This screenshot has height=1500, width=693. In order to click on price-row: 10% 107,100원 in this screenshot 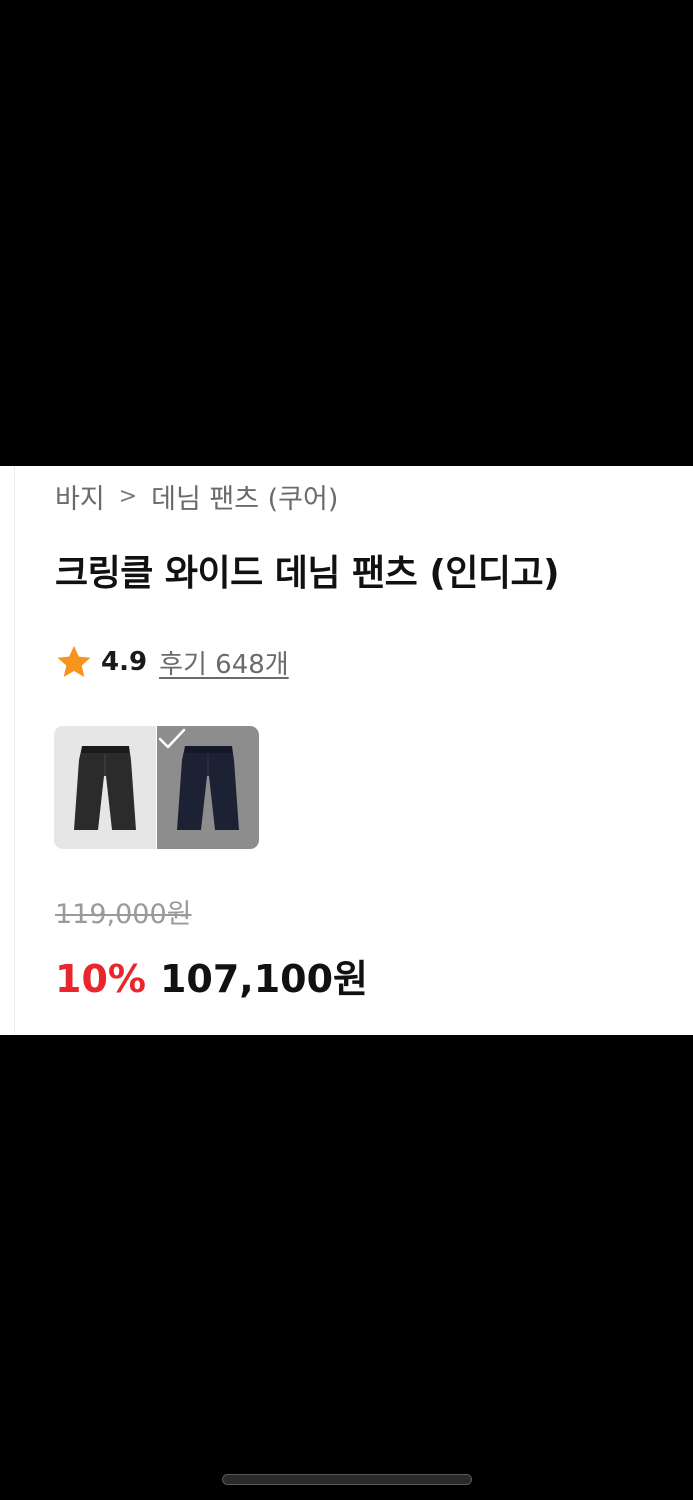, I will do `click(211, 975)`.